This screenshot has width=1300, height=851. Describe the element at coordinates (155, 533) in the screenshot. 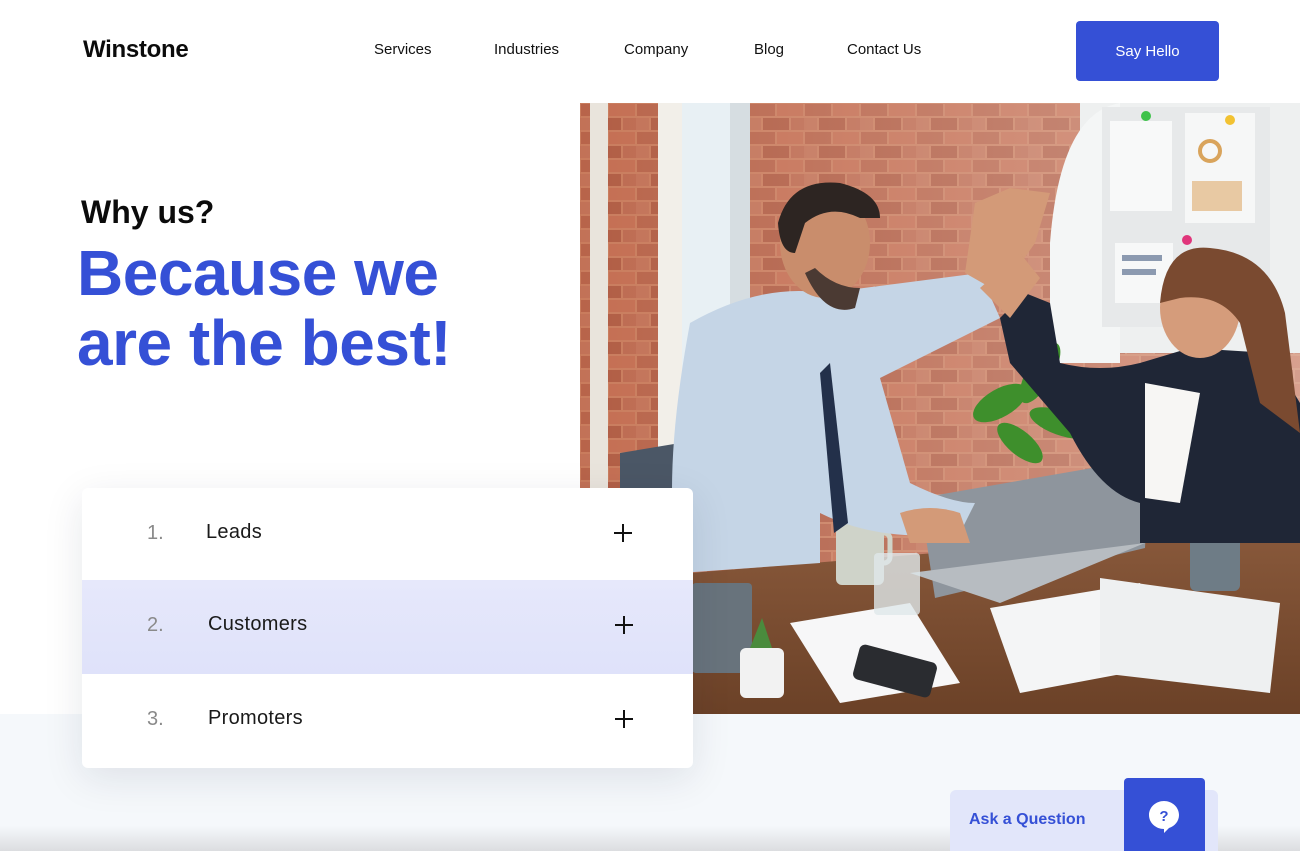

I see `accordion-item-number: 1.` at that location.